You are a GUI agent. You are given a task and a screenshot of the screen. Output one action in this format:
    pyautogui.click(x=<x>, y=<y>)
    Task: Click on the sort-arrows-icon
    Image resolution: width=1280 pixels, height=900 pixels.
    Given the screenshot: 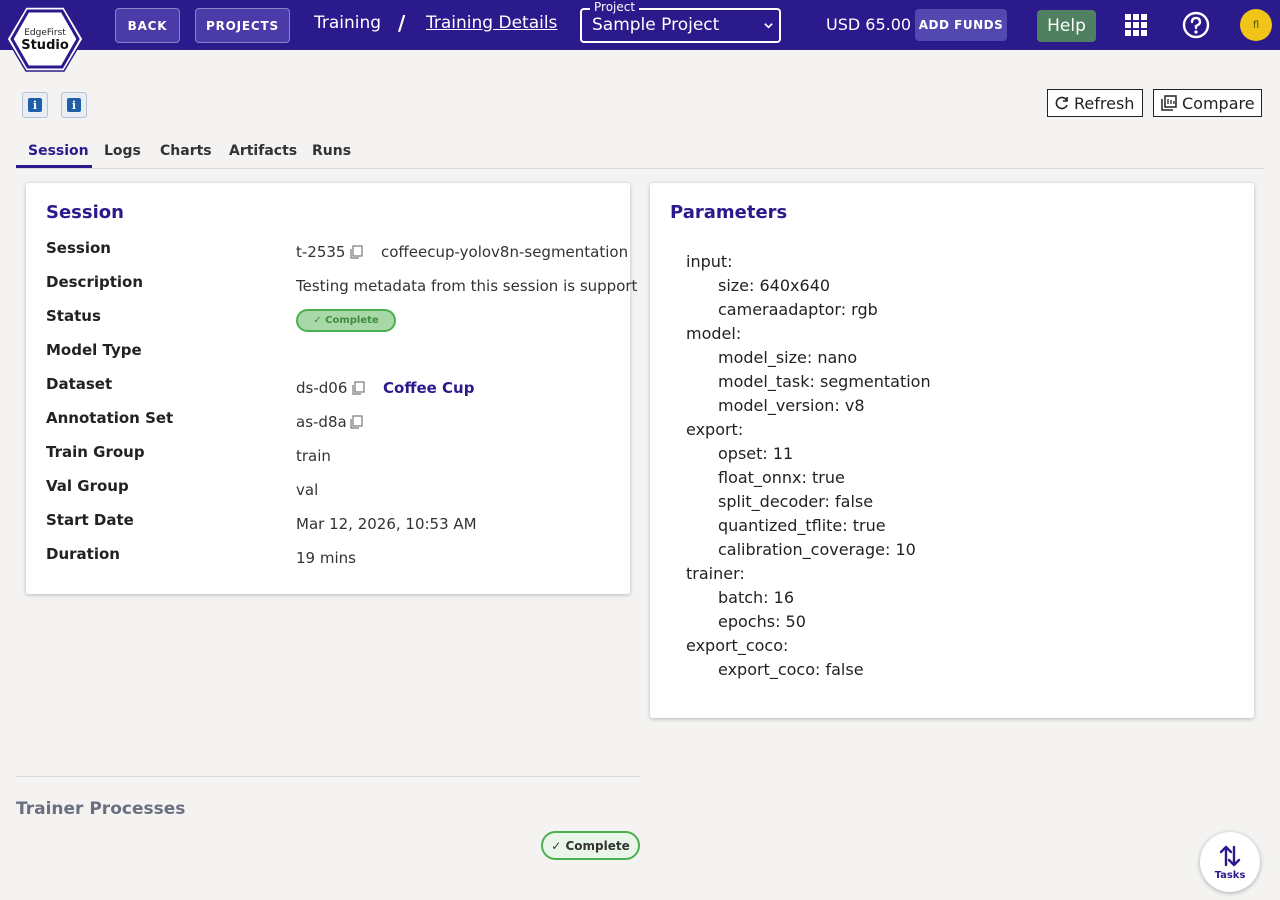 What is the action you would take?
    pyautogui.click(x=1230, y=855)
    